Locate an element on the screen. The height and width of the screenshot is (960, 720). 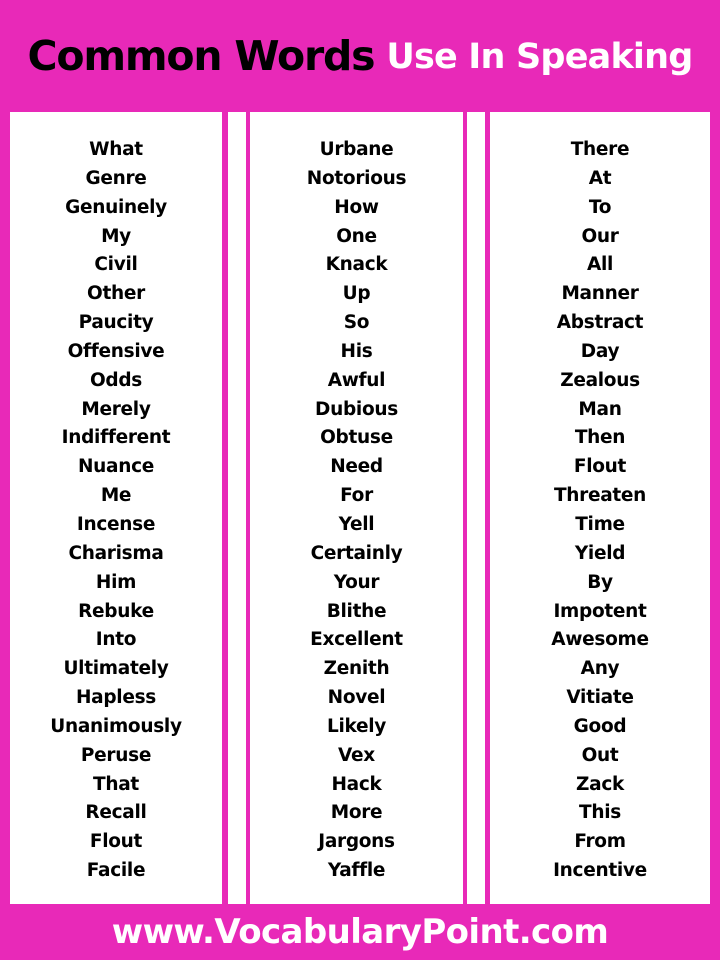
header-banner: Common Words Use In Speaking is located at coordinates (360, 56).